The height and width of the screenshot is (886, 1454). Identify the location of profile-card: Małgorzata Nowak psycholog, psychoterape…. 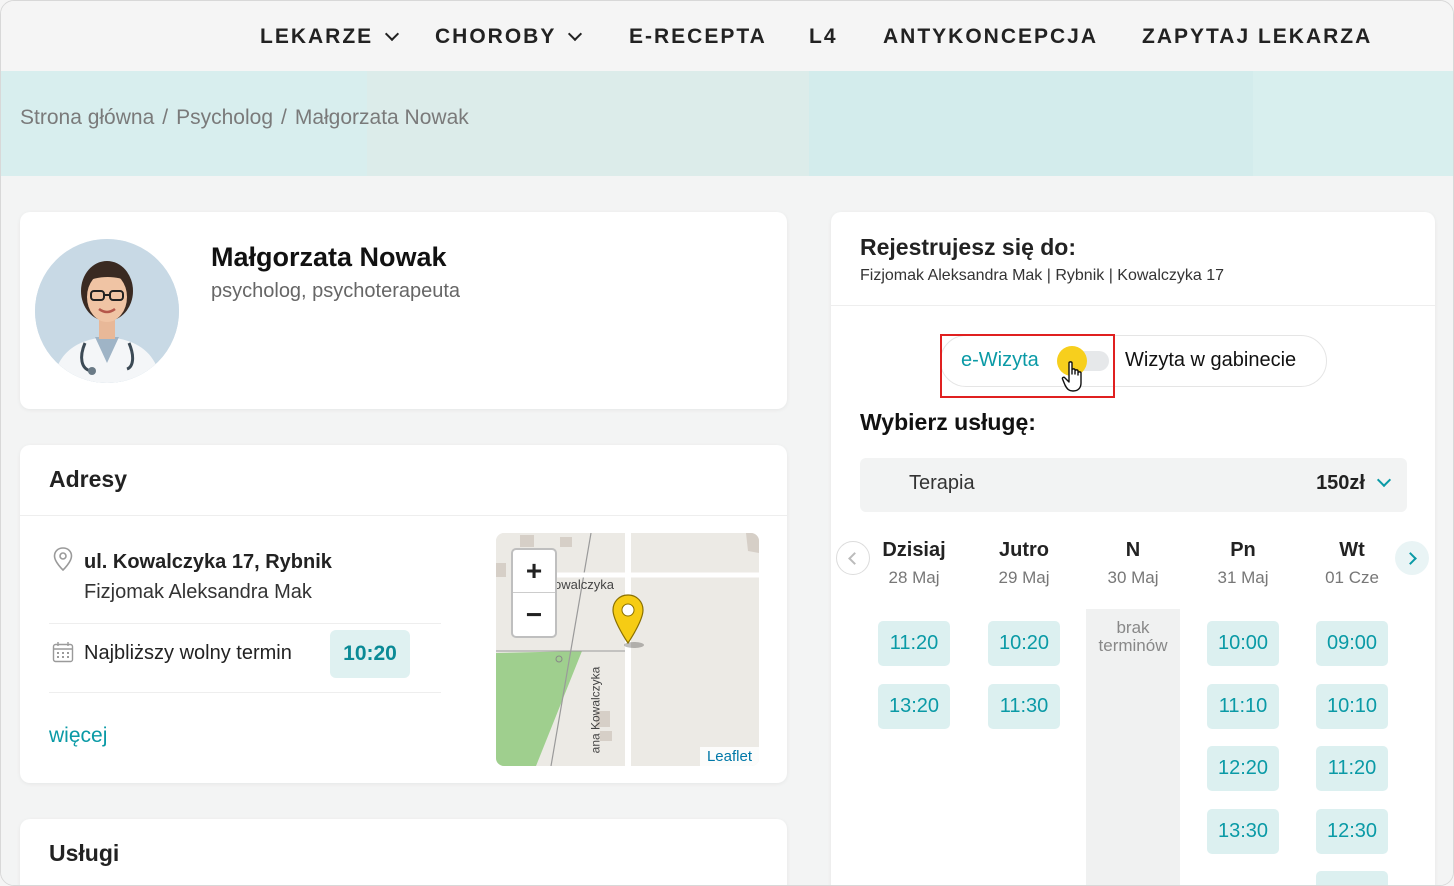
(403, 310).